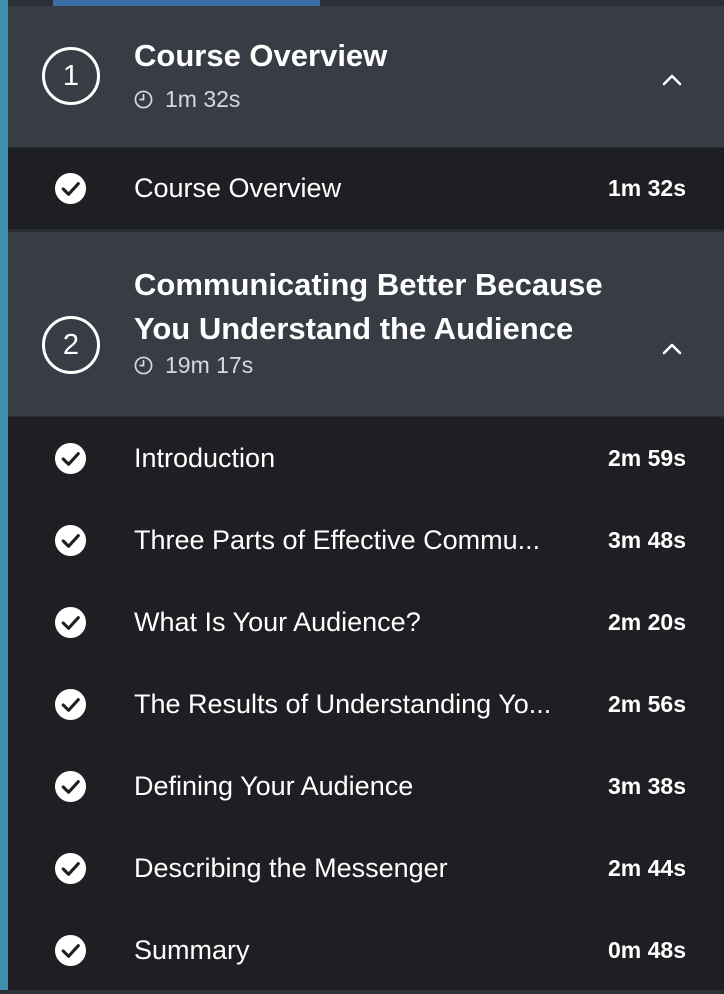 The image size is (724, 994). What do you see at coordinates (291, 867) in the screenshot?
I see `clip-title: Describing the Messenger` at bounding box center [291, 867].